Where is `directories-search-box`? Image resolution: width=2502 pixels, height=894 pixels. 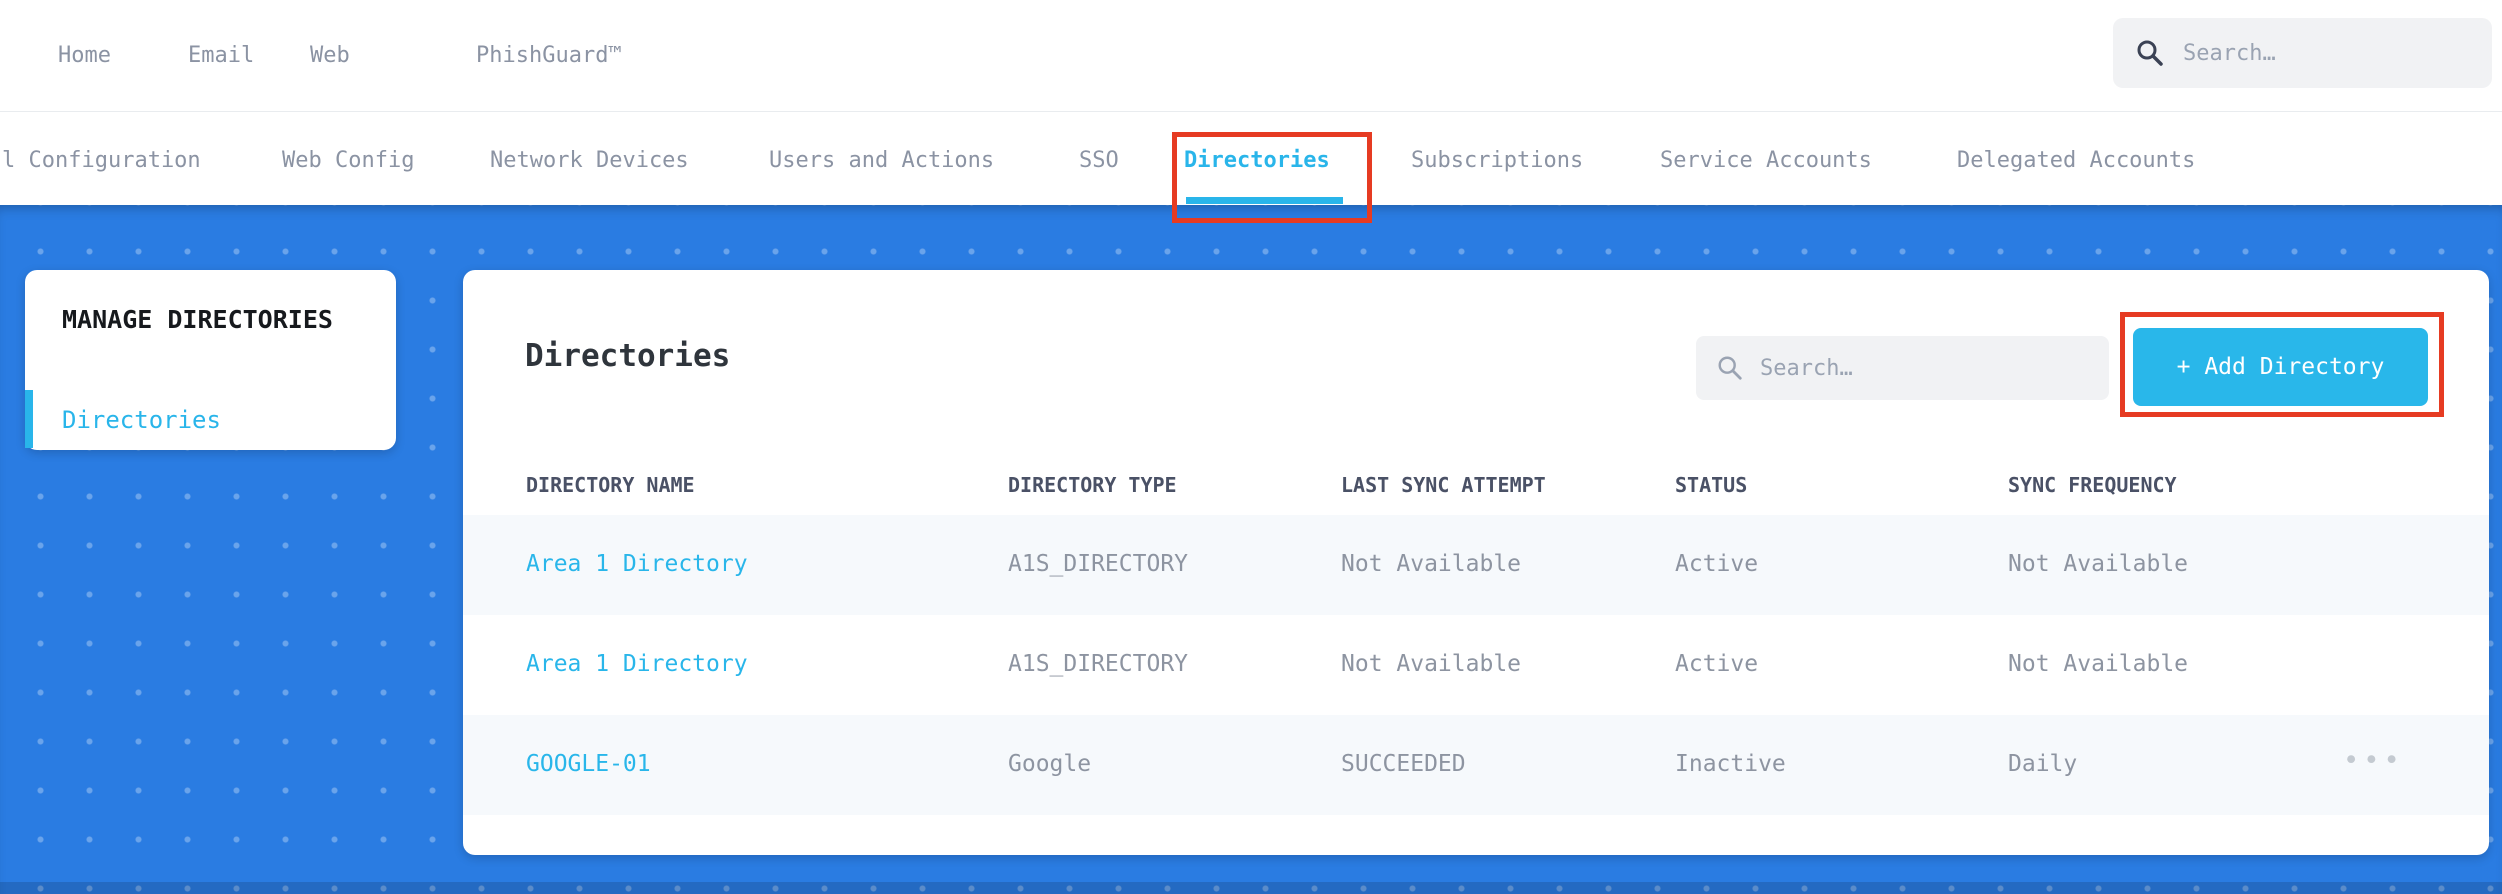 directories-search-box is located at coordinates (1902, 368).